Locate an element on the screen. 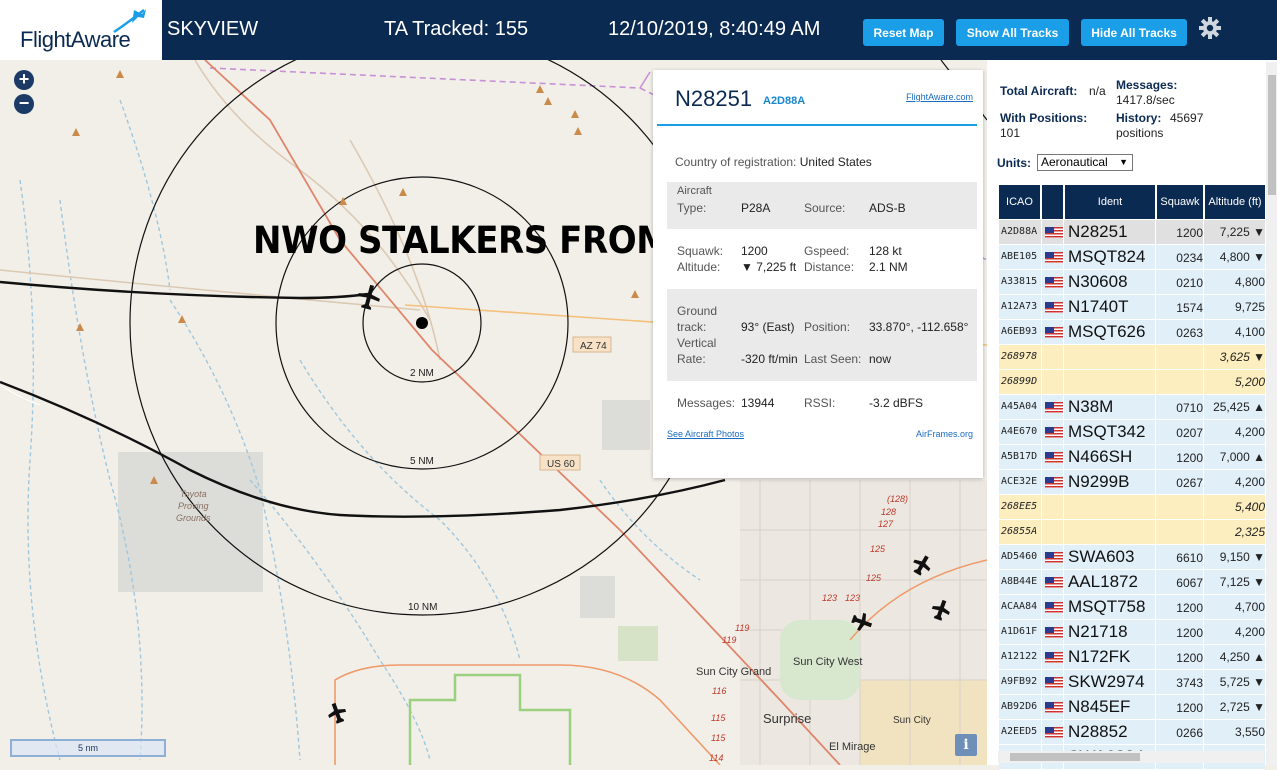 The image size is (1277, 770). vertical-scroll-thumb is located at coordinates (1272, 135).